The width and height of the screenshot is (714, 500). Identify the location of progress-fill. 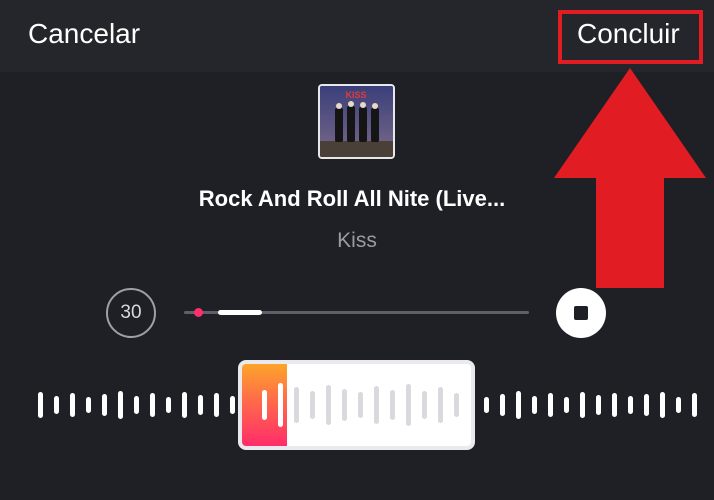
(240, 312).